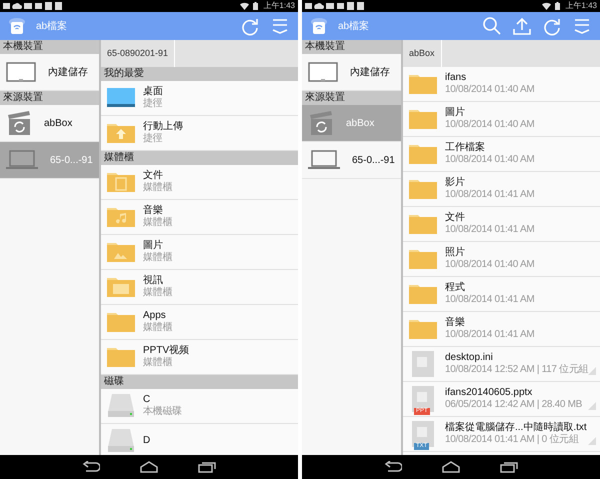 The height and width of the screenshot is (479, 600). I want to click on file-row: 圖片 10/08/2014 01:40 AM, so click(501, 119).